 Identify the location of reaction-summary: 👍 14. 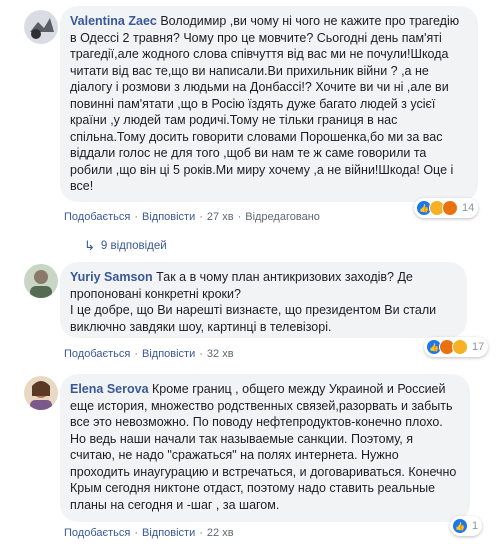
(446, 208).